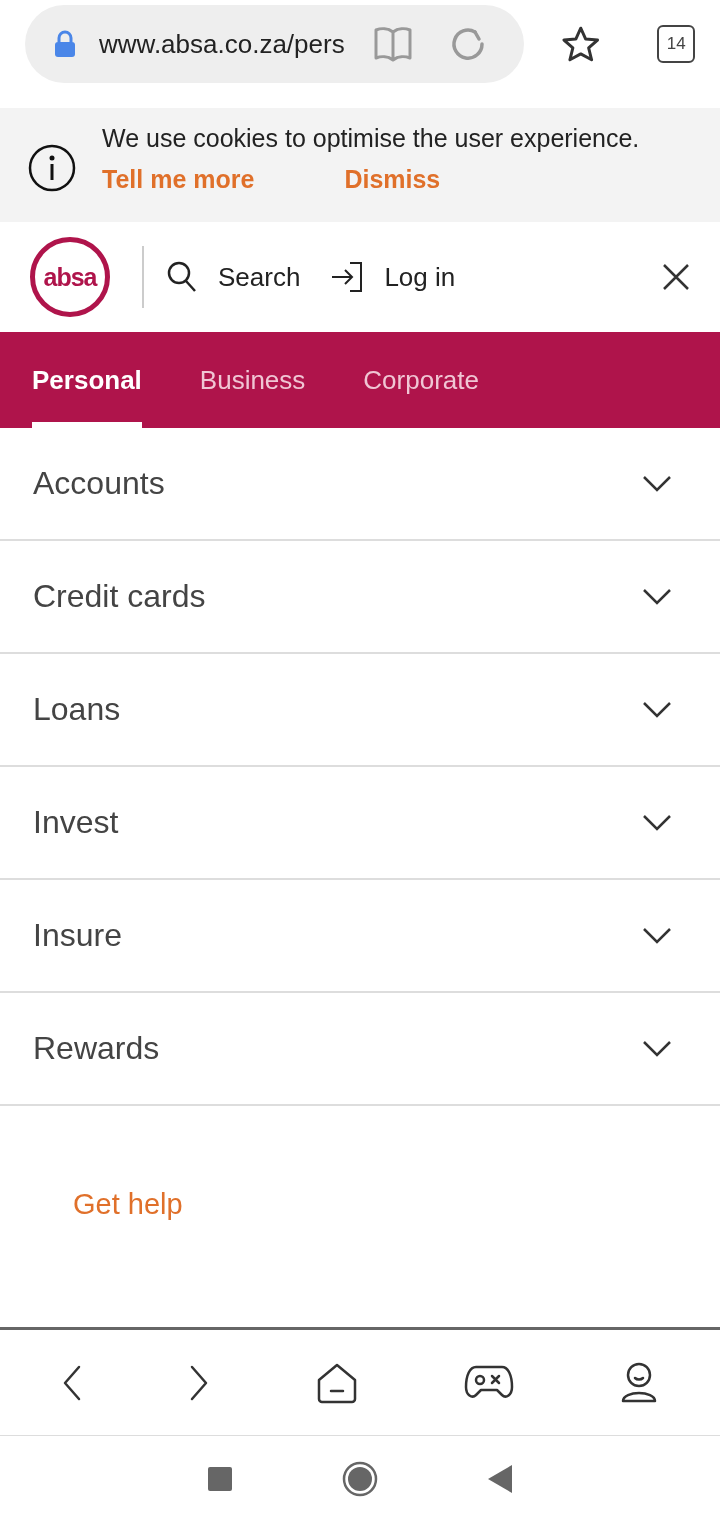 The height and width of the screenshot is (1533, 720). What do you see at coordinates (676, 277) in the screenshot?
I see `close-icon` at bounding box center [676, 277].